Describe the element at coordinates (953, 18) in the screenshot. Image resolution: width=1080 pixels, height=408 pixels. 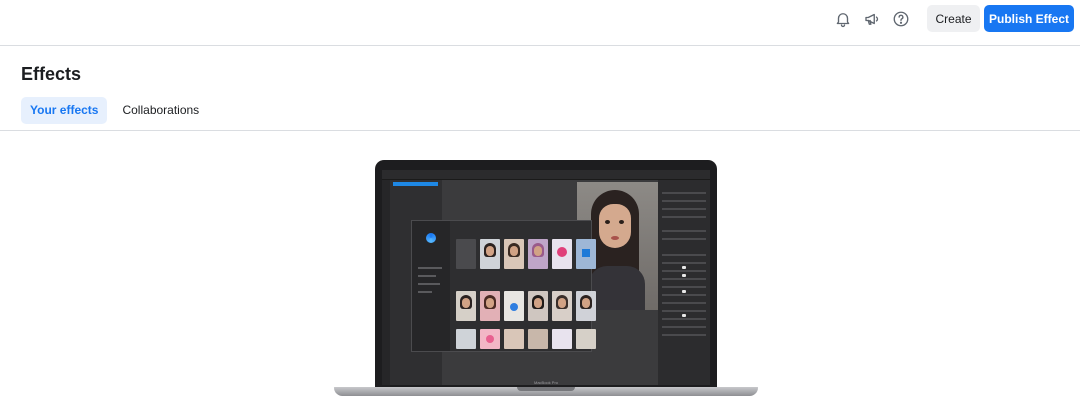
I see `create-button: Create` at that location.